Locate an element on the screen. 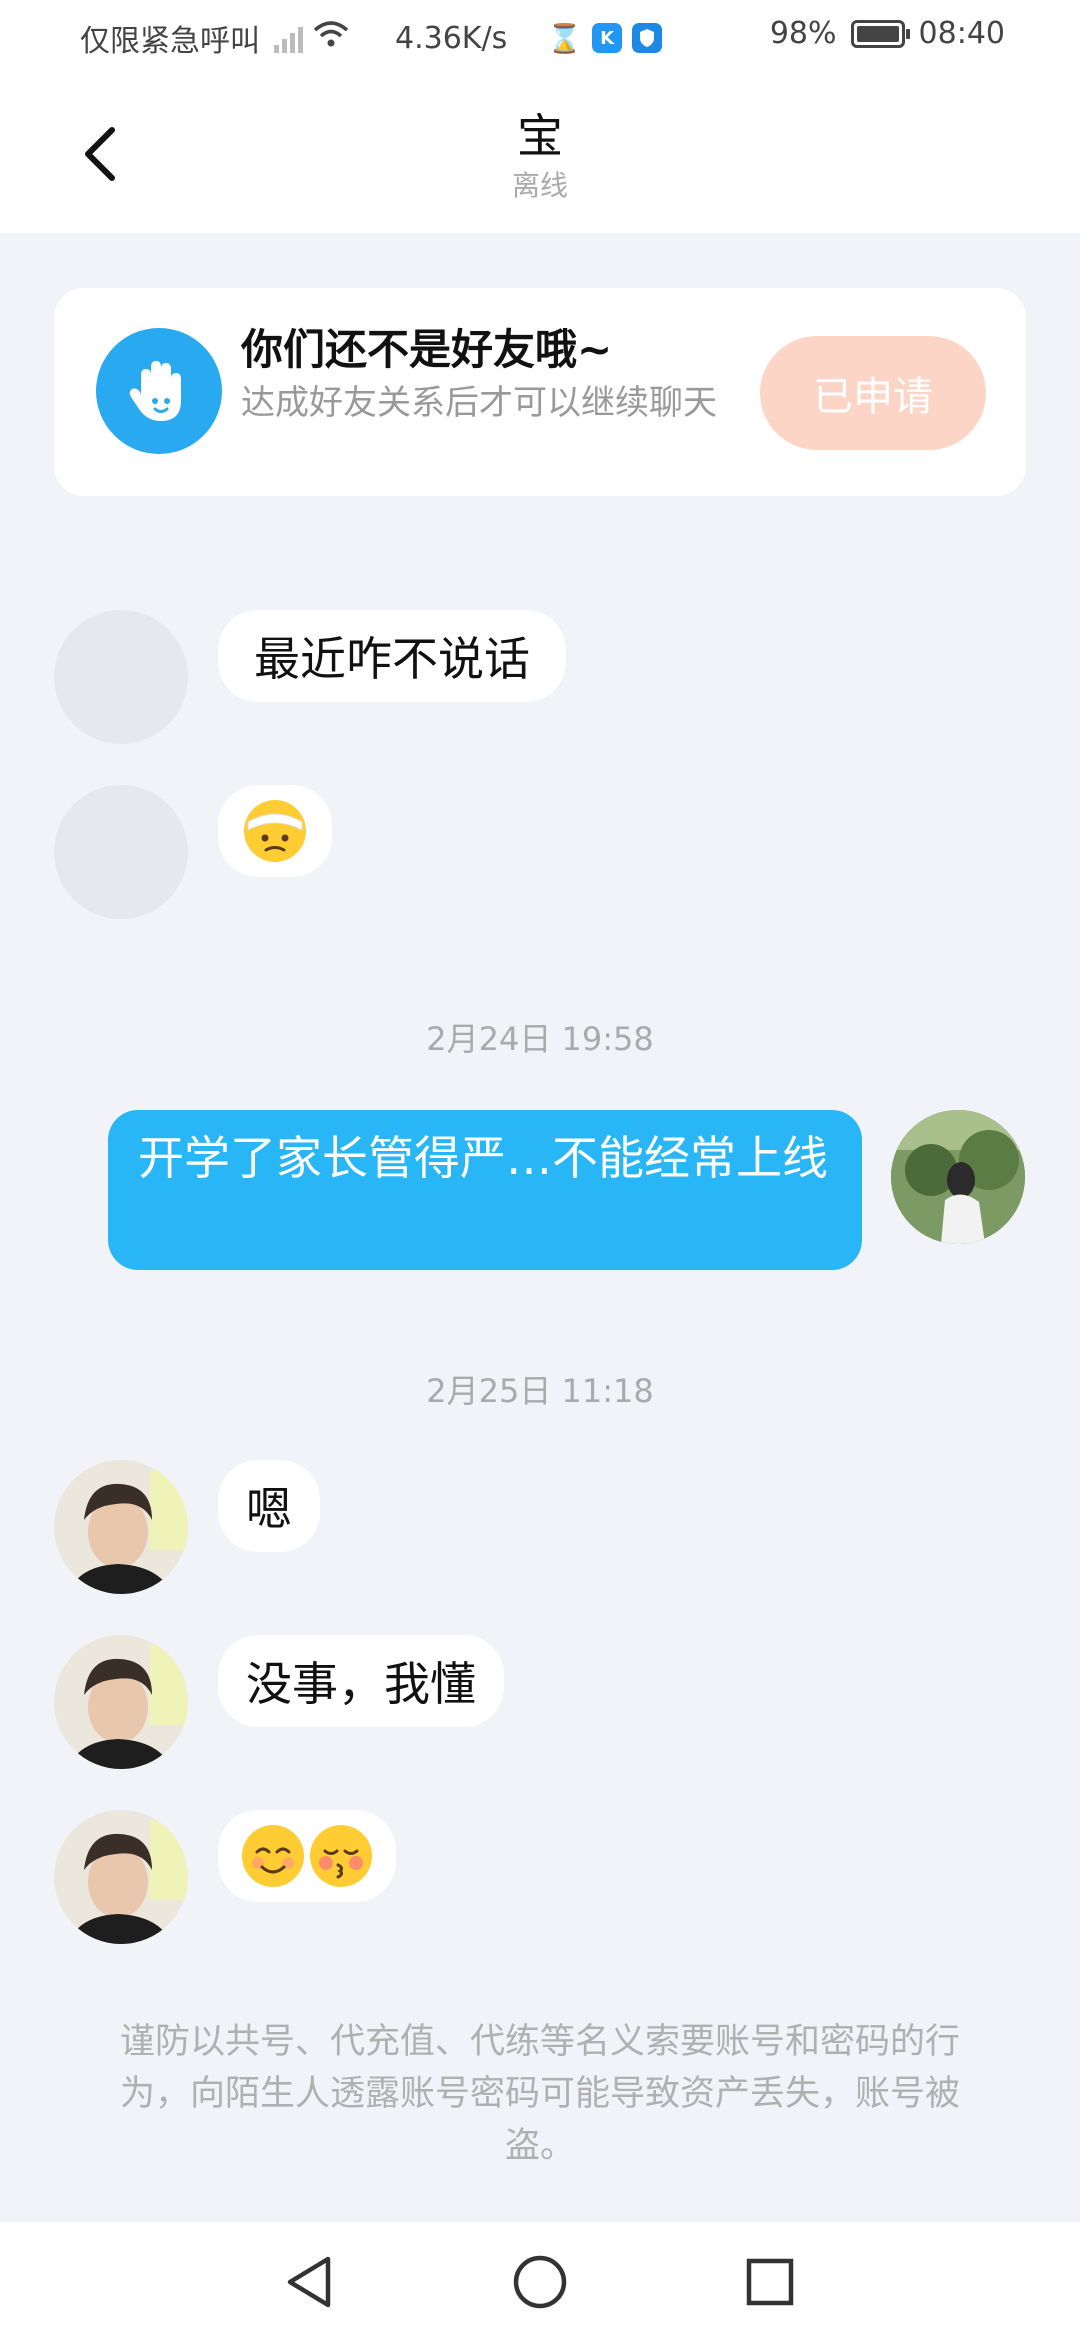  hourglass-icon: ⌛ is located at coordinates (565, 38).